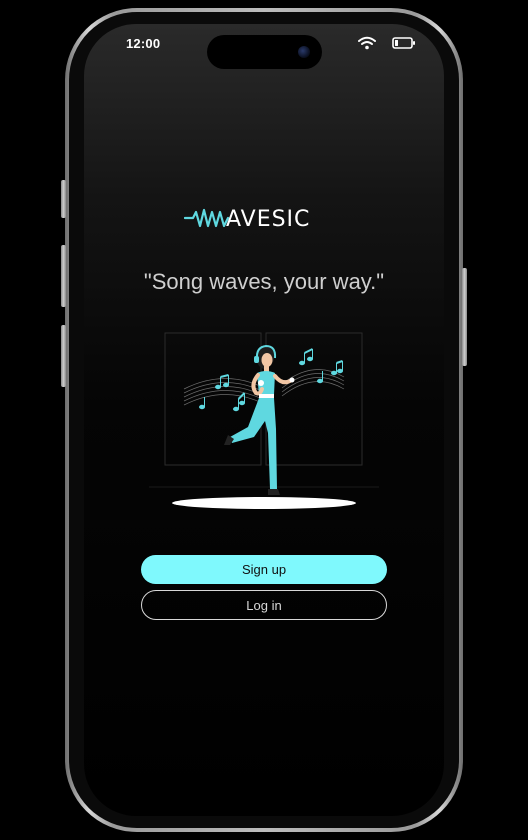 The height and width of the screenshot is (840, 528). Describe the element at coordinates (63, 199) in the screenshot. I see `phone-action-button` at that location.